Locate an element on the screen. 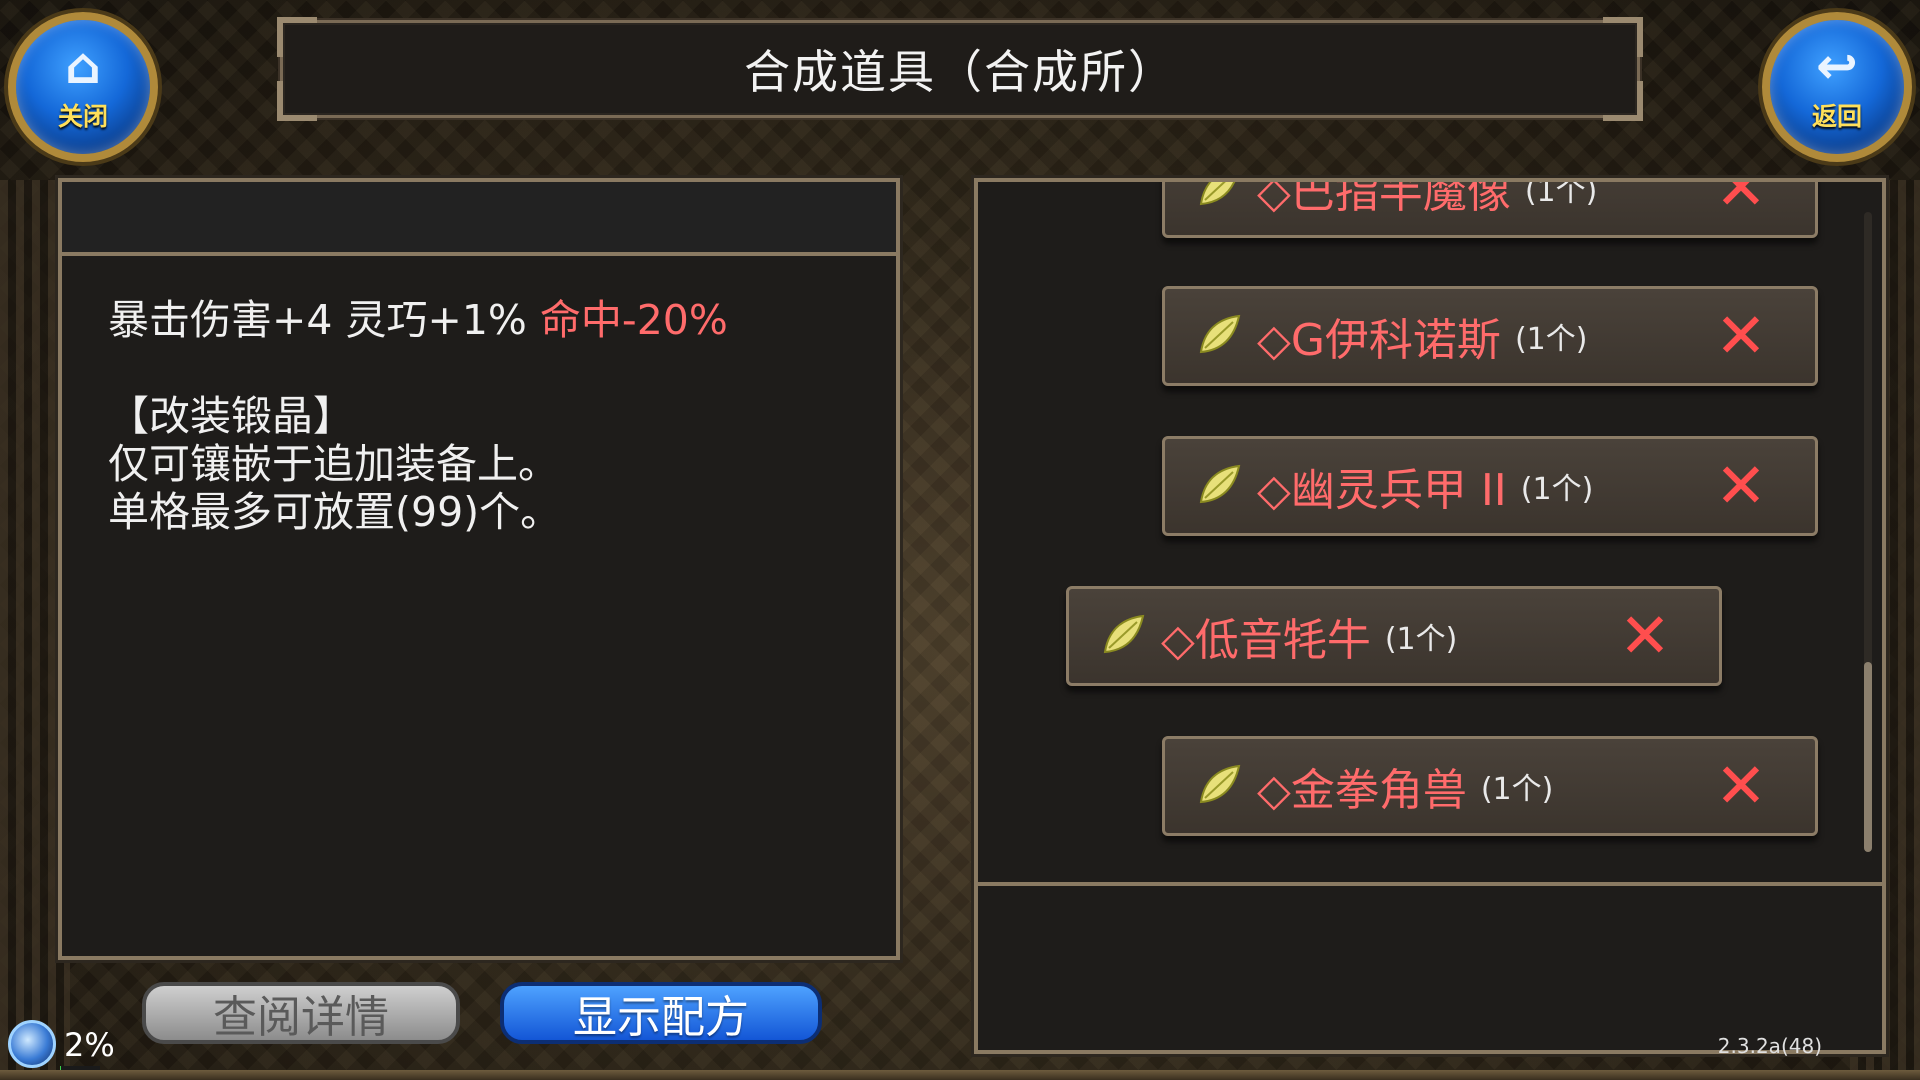 The width and height of the screenshot is (1920, 1080). material-name: ◇低音牦牛 is located at coordinates (1266, 640).